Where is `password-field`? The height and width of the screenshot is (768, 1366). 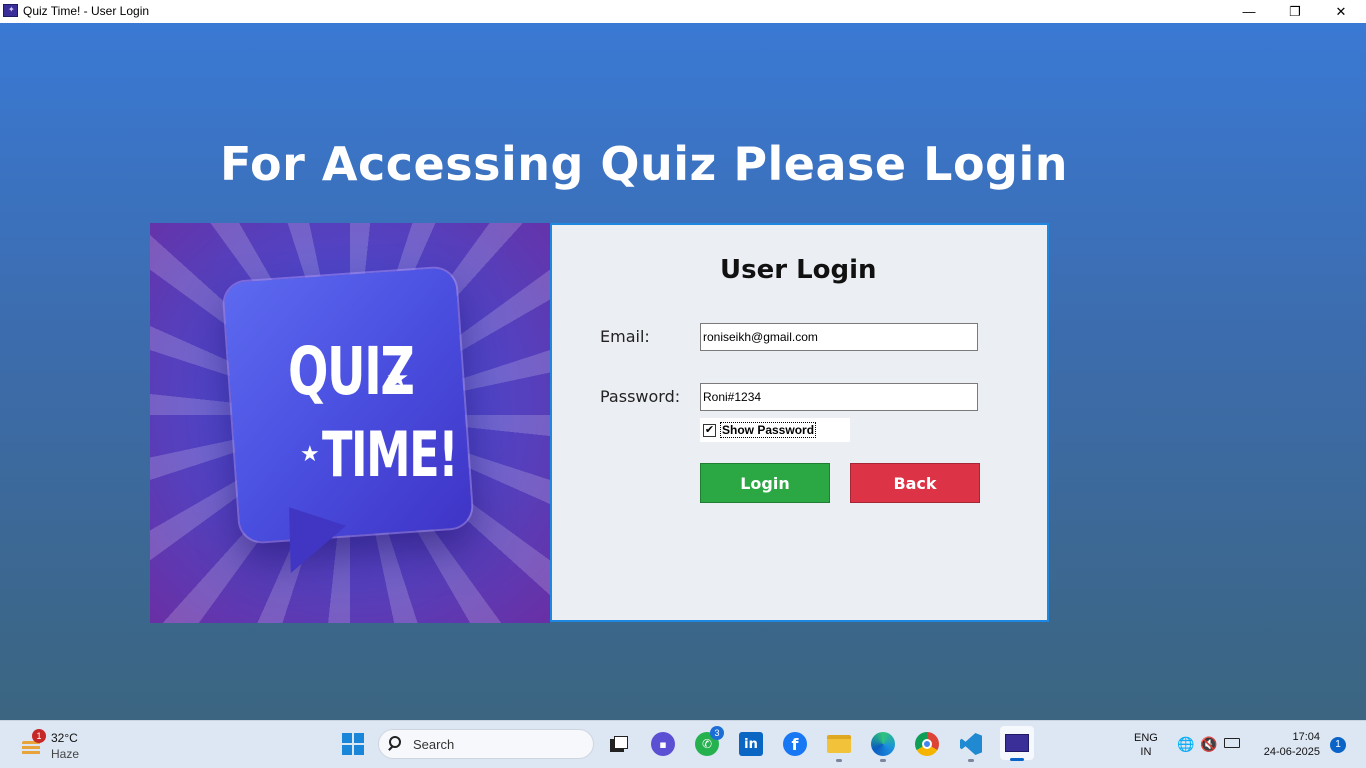 password-field is located at coordinates (839, 397).